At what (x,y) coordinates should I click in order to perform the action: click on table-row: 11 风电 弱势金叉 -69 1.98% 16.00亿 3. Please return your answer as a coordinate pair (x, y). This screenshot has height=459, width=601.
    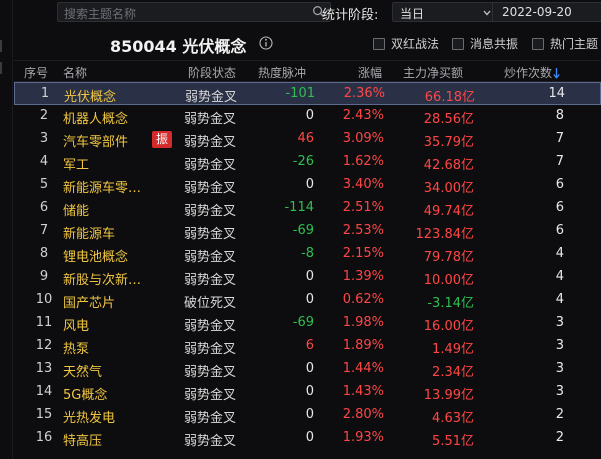
    Looking at the image, I should click on (307, 323).